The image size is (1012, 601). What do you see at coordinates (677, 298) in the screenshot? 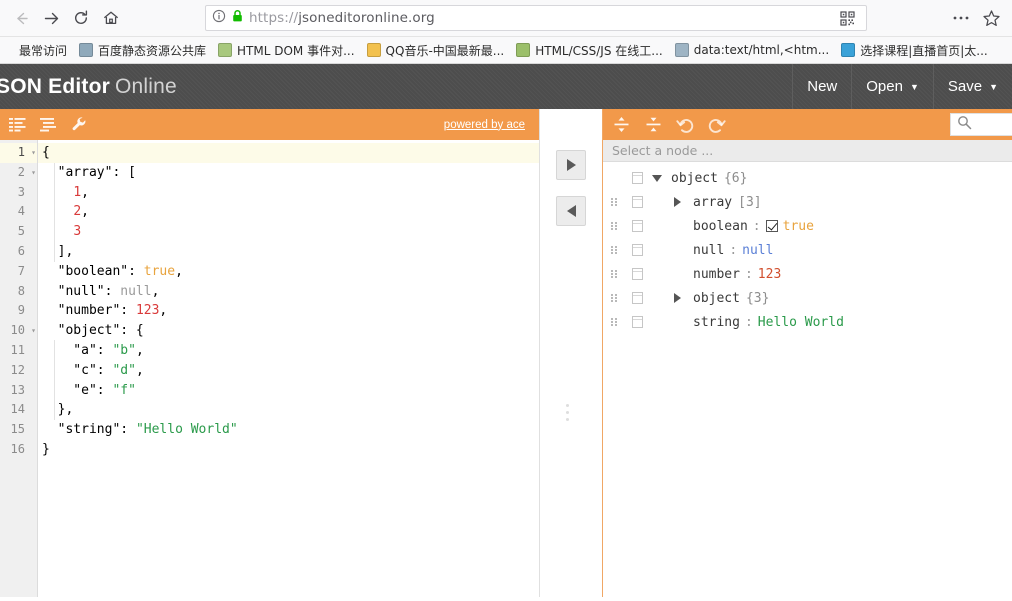
I see `chevron-right-icon` at bounding box center [677, 298].